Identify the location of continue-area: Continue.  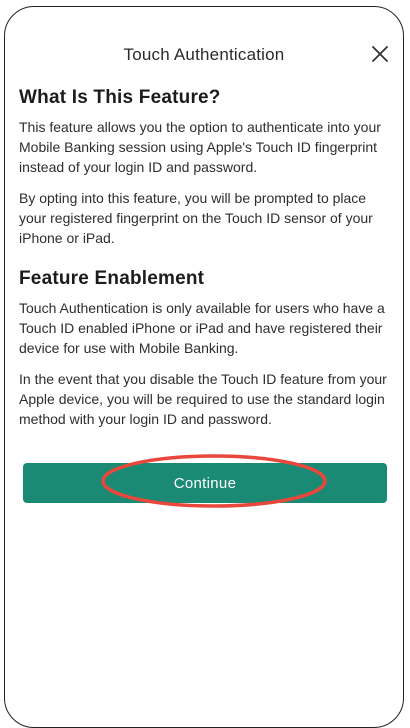
(205, 481).